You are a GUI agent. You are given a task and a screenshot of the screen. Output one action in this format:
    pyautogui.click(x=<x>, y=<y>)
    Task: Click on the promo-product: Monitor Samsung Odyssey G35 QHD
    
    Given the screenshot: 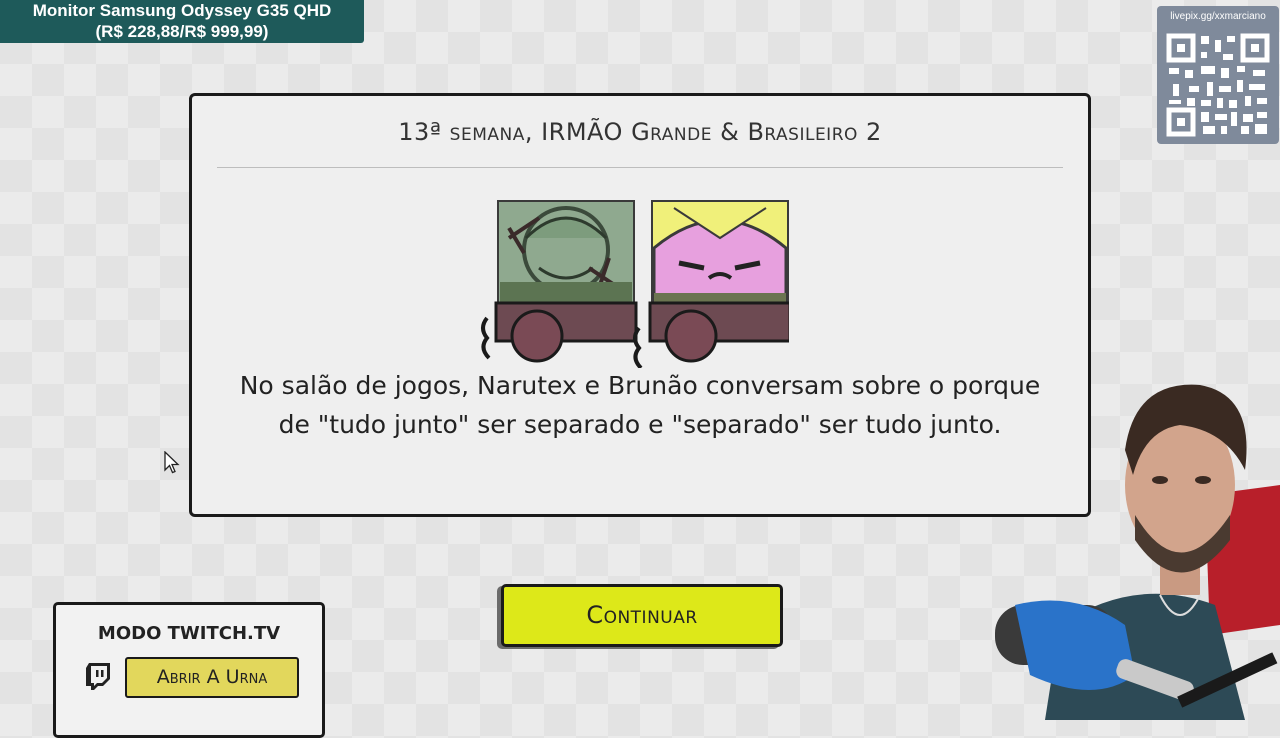 What is the action you would take?
    pyautogui.click(x=182, y=10)
    